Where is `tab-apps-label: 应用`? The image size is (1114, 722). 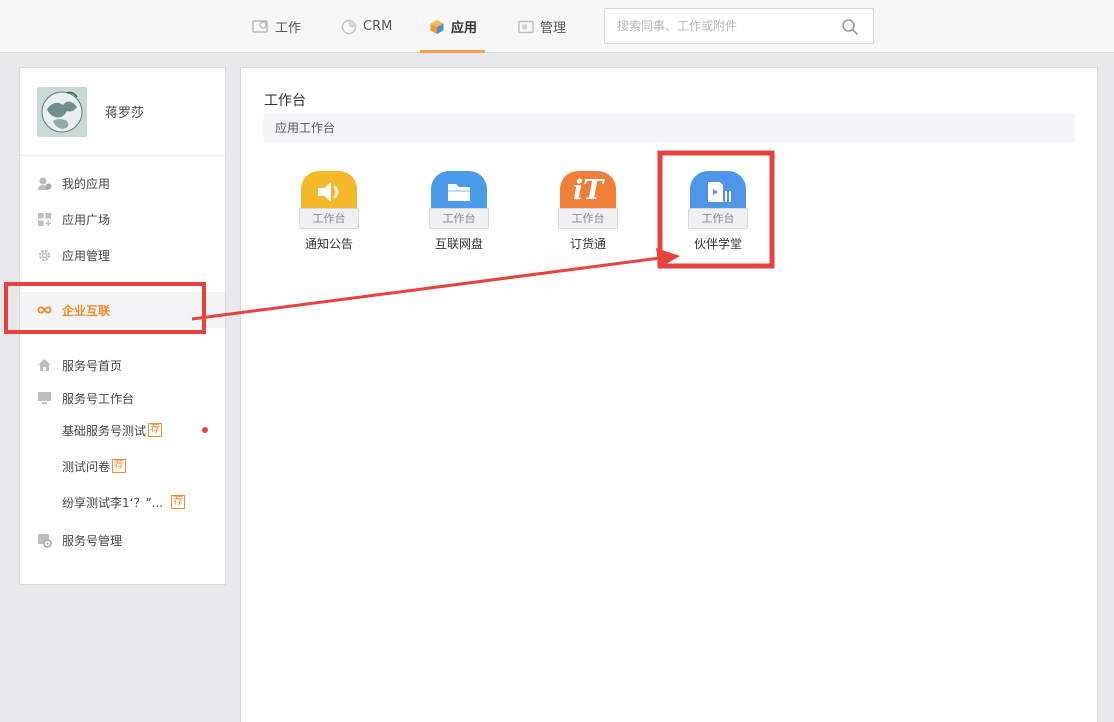
tab-apps-label: 应用 is located at coordinates (464, 28).